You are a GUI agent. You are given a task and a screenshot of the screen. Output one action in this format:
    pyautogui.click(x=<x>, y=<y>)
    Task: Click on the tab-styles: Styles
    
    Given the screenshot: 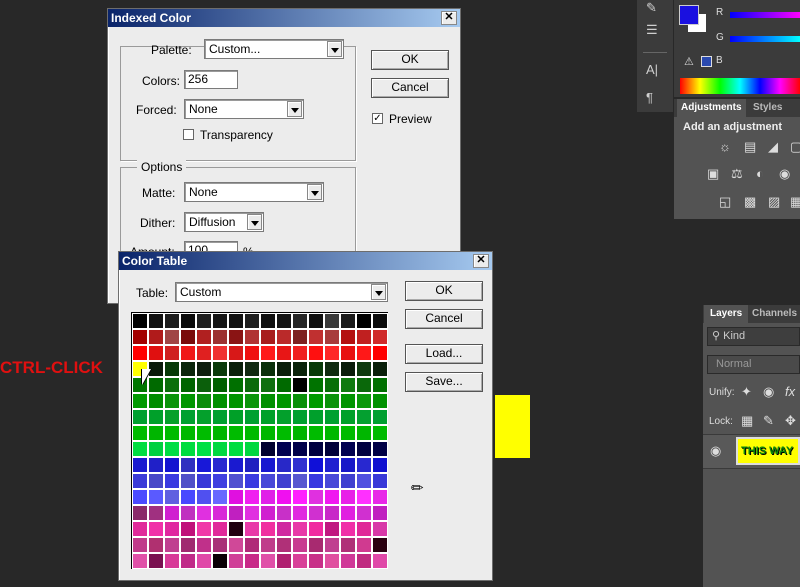 What is the action you would take?
    pyautogui.click(x=767, y=108)
    